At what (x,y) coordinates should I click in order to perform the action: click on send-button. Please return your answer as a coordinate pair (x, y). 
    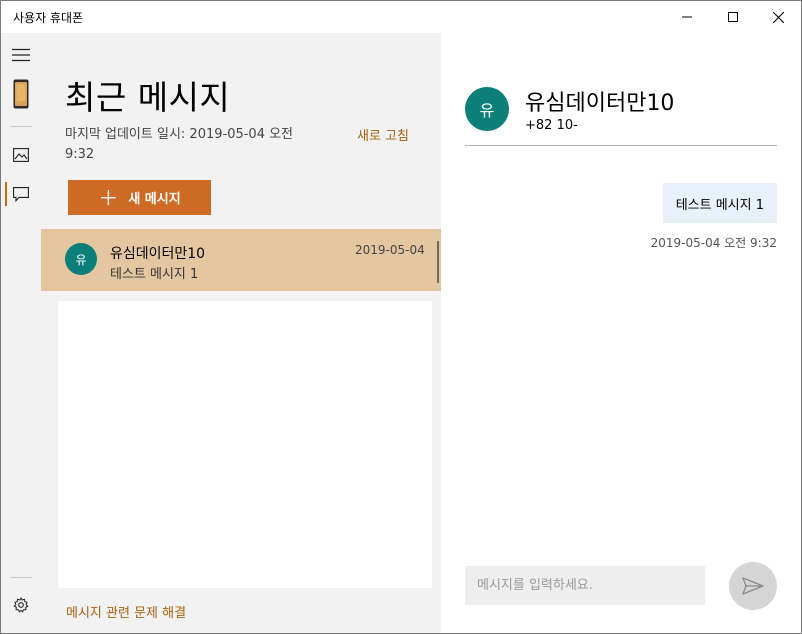
    Looking at the image, I should click on (753, 586).